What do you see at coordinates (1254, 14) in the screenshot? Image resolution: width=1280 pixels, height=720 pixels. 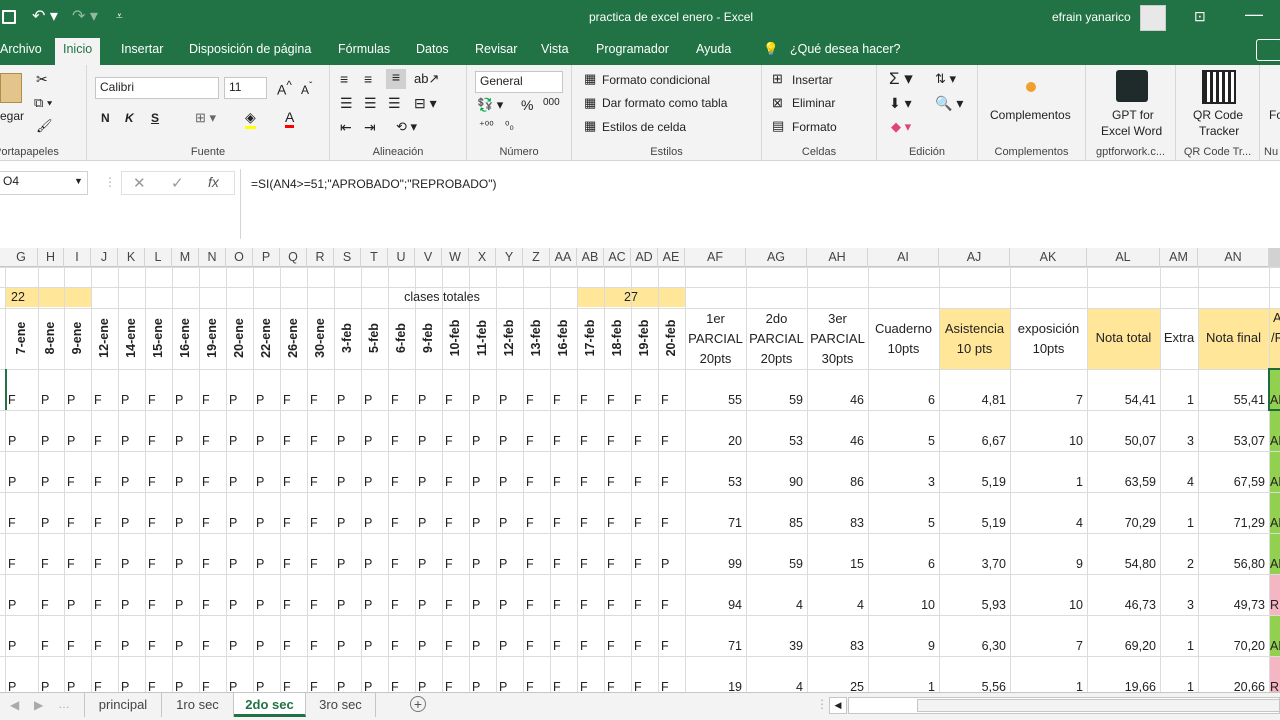 I see `minimize-icon: —` at bounding box center [1254, 14].